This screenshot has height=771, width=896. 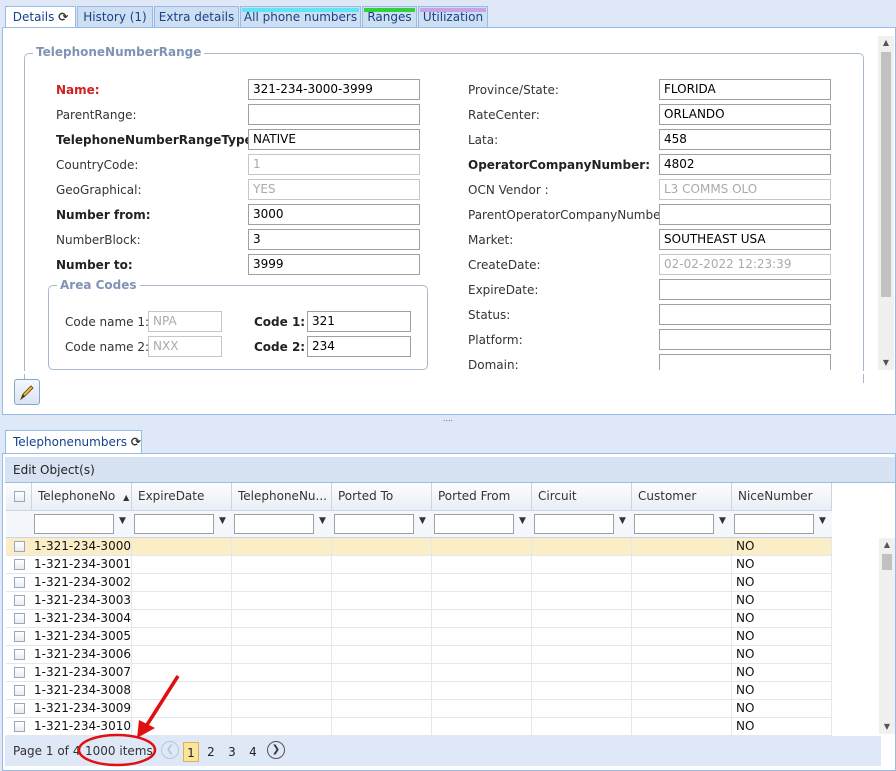 What do you see at coordinates (453, 17) in the screenshot?
I see `tab-utilization: Utilization` at bounding box center [453, 17].